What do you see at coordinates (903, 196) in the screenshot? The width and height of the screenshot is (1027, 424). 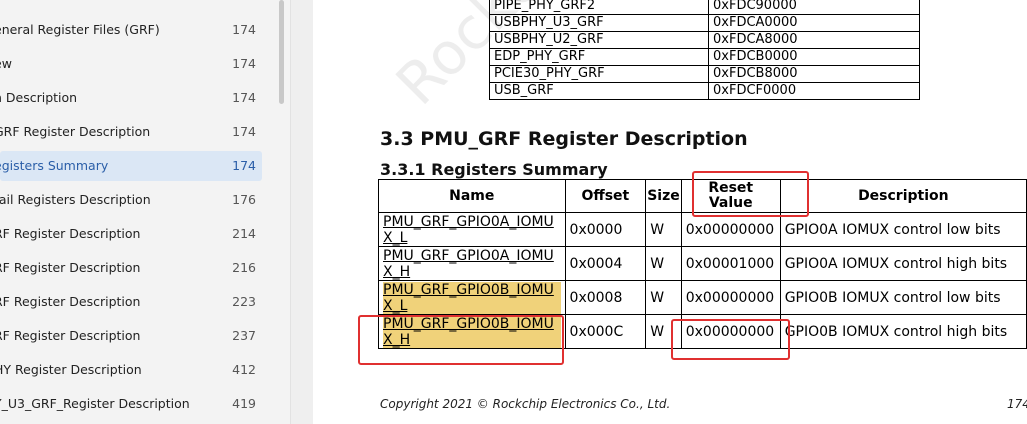 I see `column-header-description: Description` at bounding box center [903, 196].